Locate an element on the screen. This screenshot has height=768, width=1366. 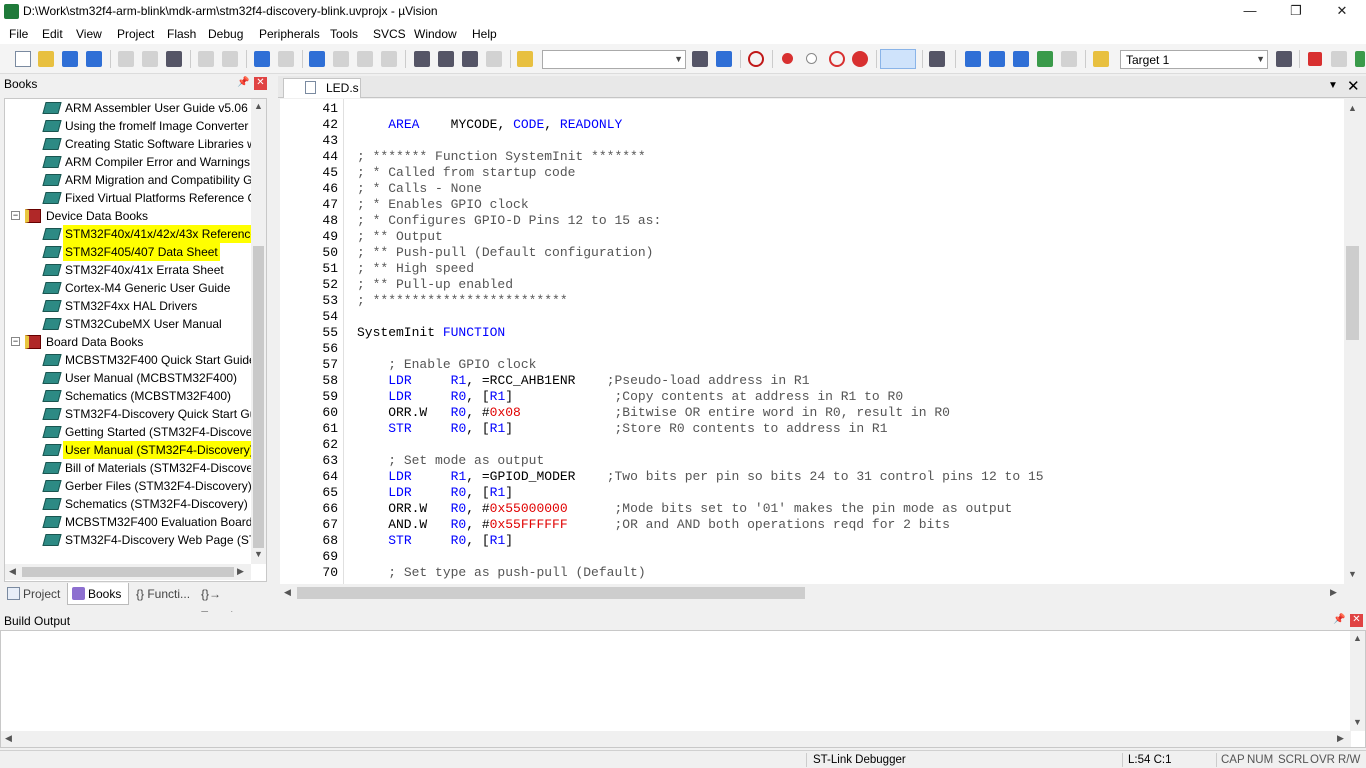
save-icon is located at coordinates (70, 59).